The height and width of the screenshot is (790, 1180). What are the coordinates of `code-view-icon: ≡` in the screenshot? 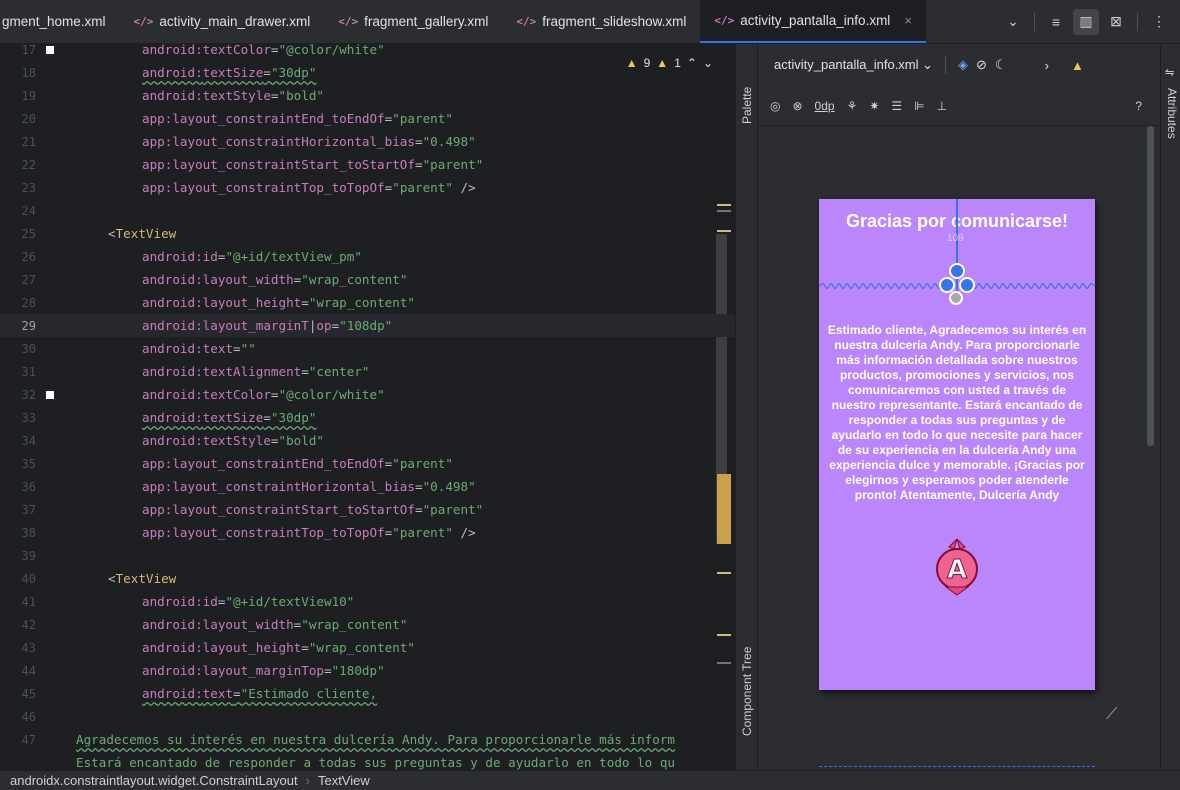 It's located at (1056, 22).